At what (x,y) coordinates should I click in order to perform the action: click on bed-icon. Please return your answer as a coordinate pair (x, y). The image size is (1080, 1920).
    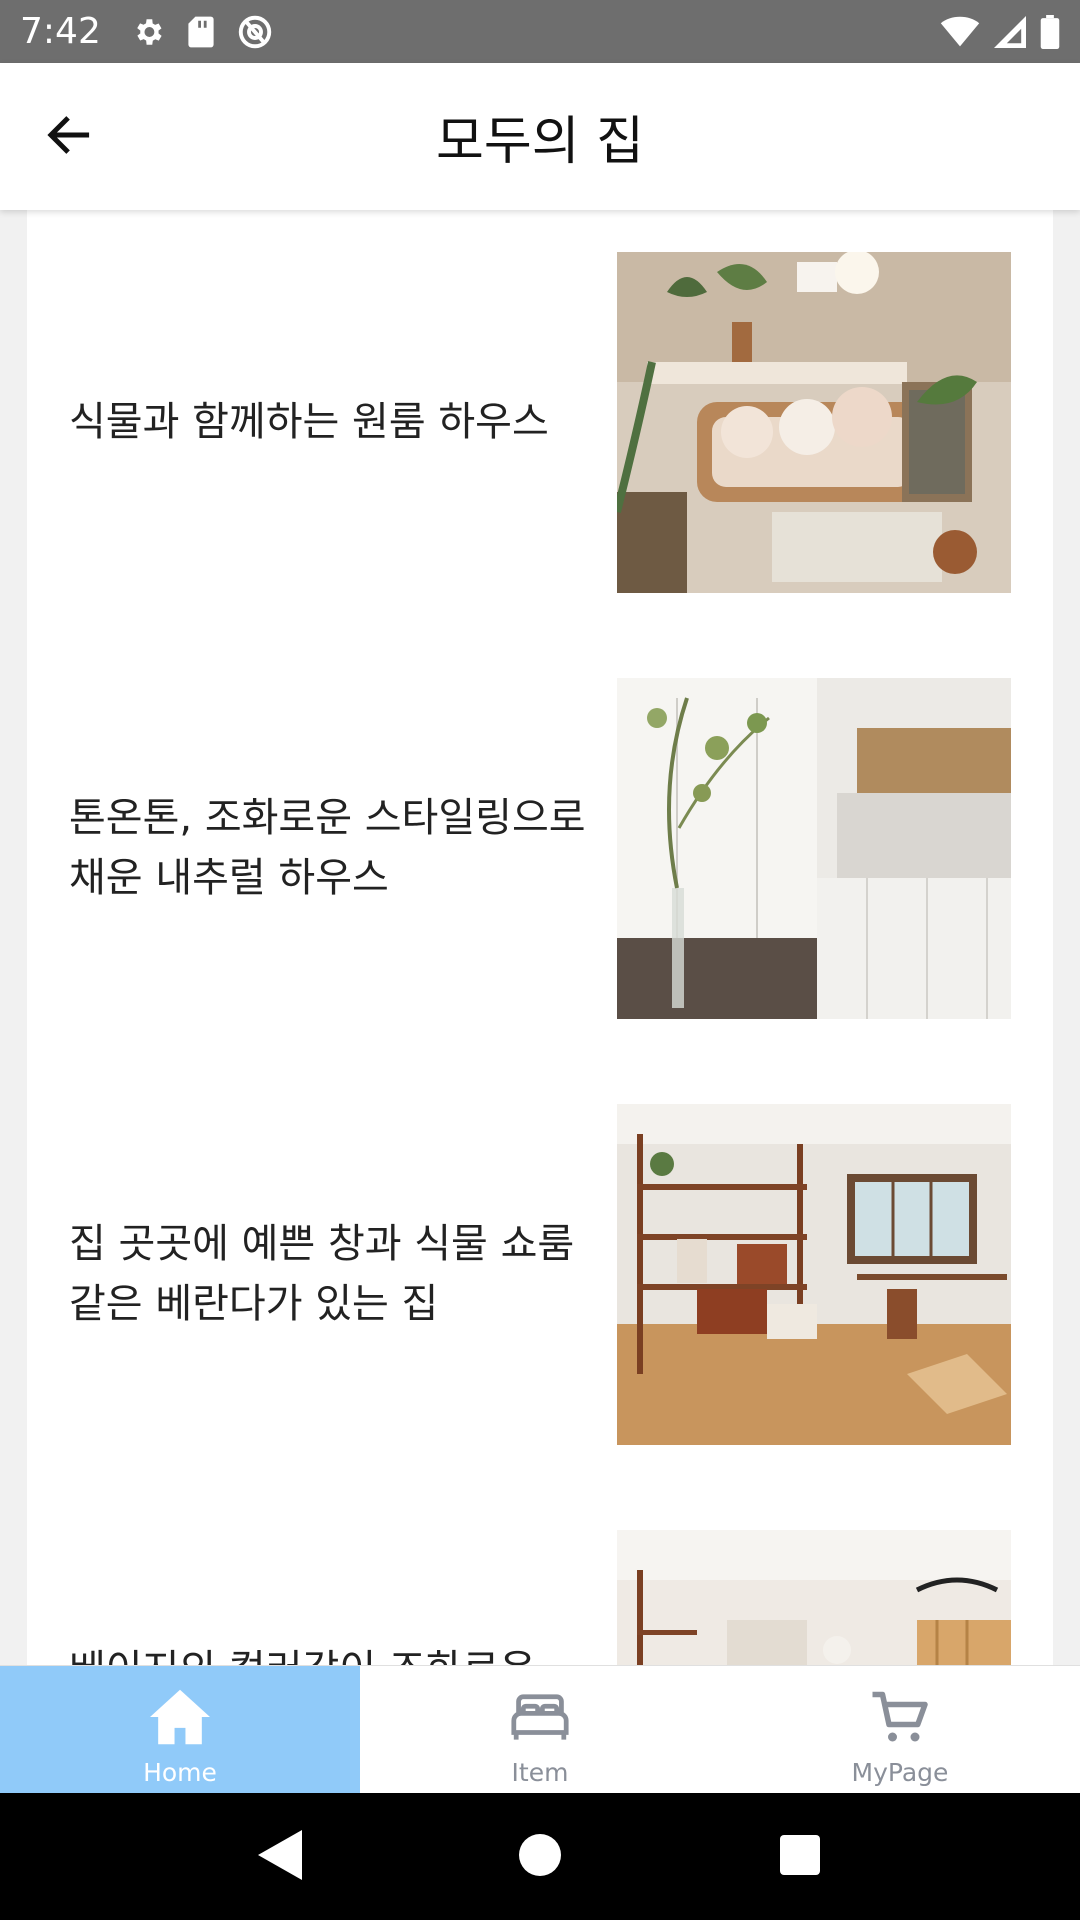
    Looking at the image, I should click on (540, 1717).